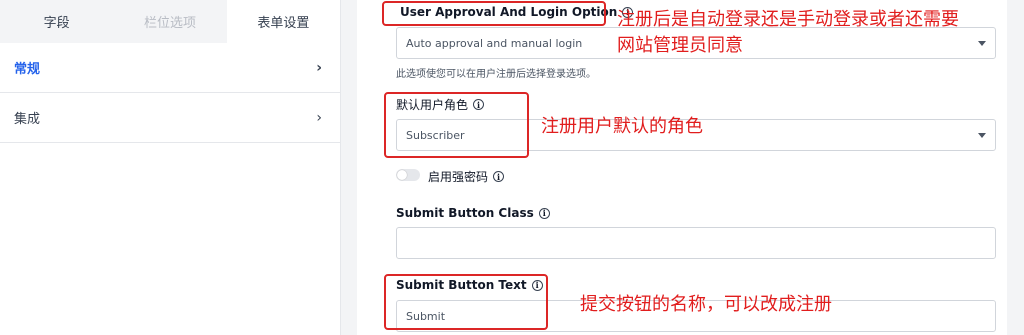 This screenshot has height=335, width=1024. Describe the element at coordinates (473, 213) in the screenshot. I see `submit-class-label: Submit Button Class i` at that location.